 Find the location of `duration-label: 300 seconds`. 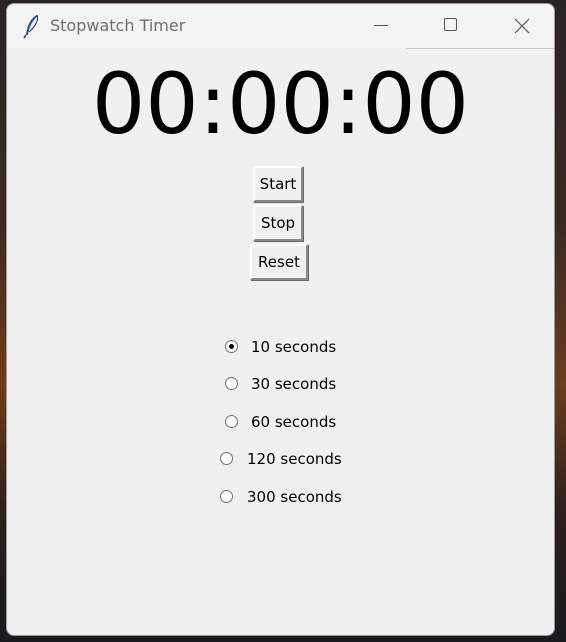

duration-label: 300 seconds is located at coordinates (294, 497).